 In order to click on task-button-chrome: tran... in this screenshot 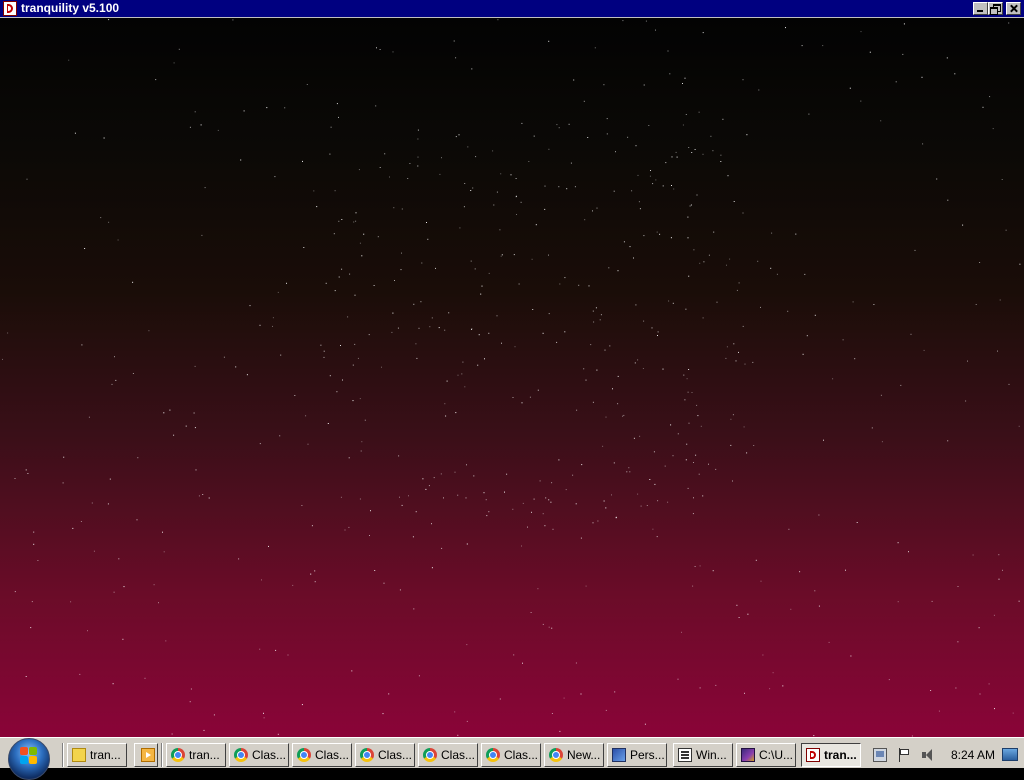, I will do `click(196, 755)`.